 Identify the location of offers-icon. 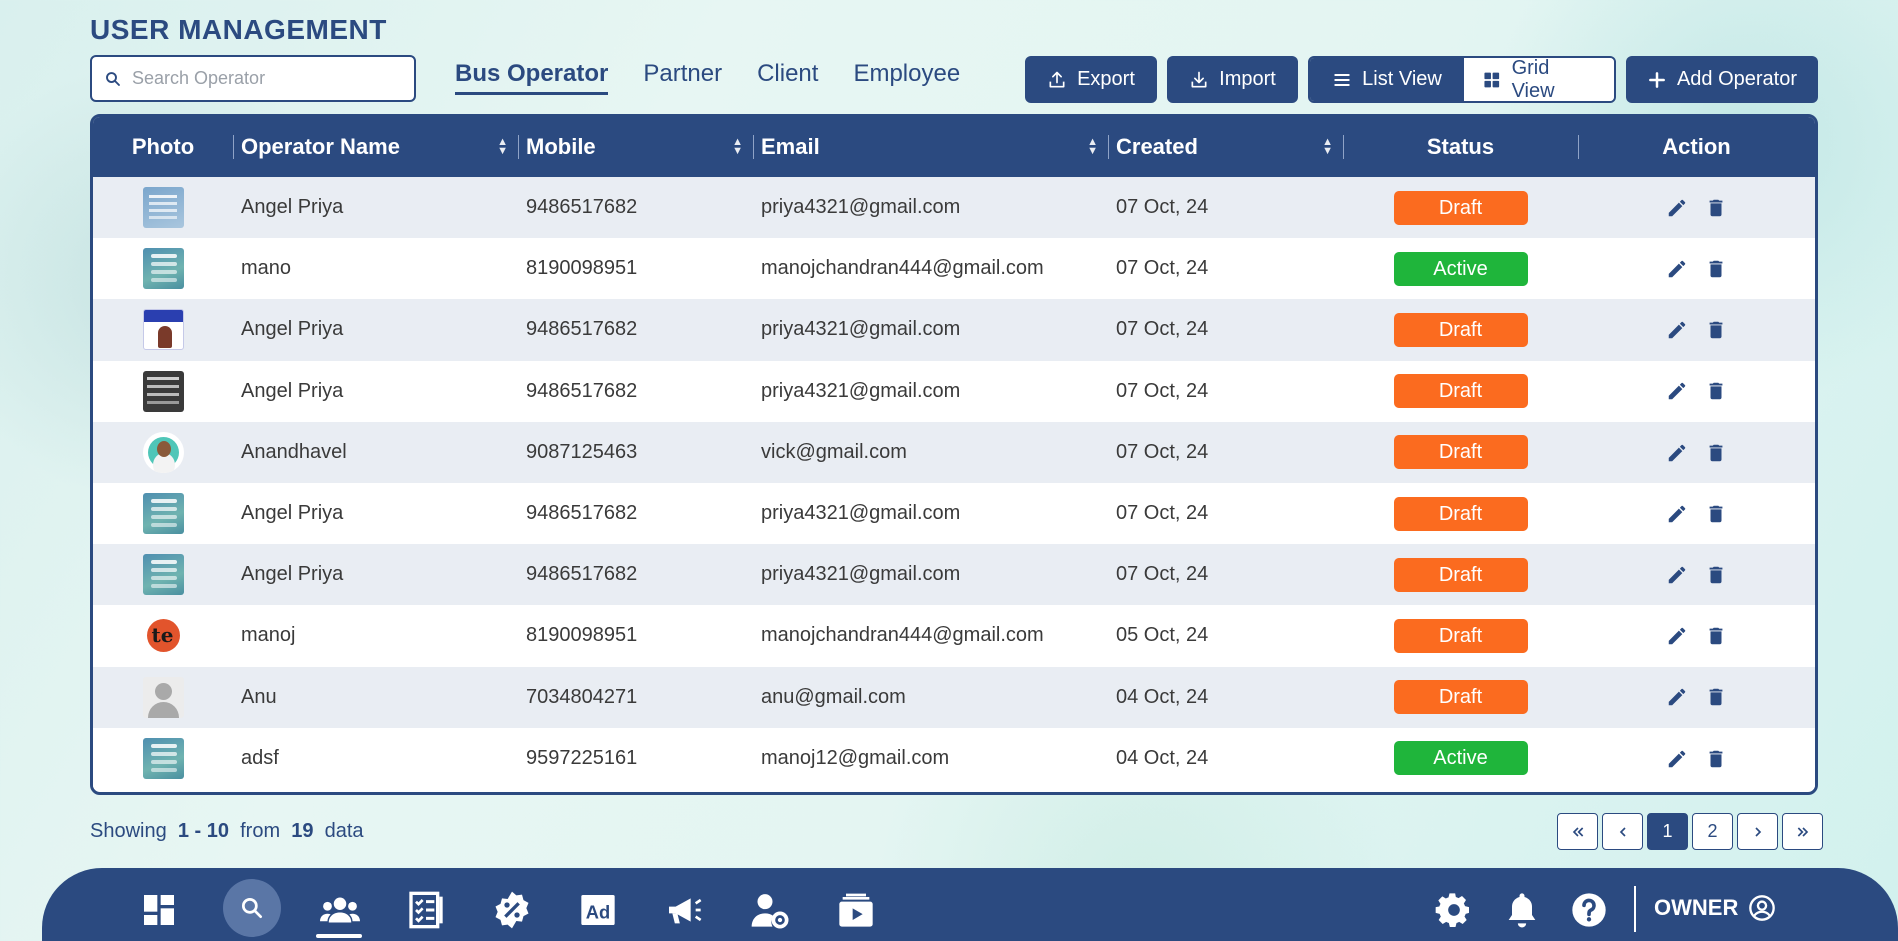
(512, 910).